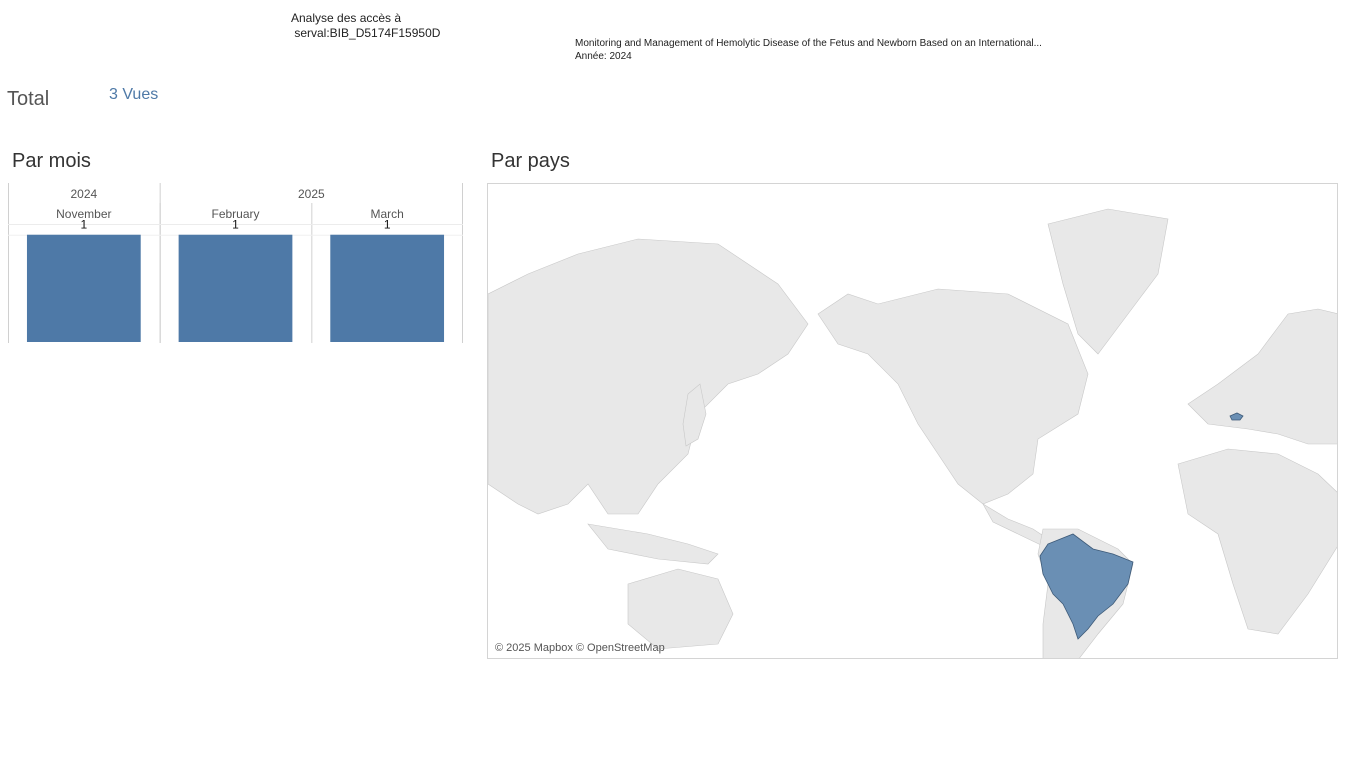 This screenshot has height=768, width=1366. Describe the element at coordinates (28, 99) in the screenshot. I see `total-label: Total` at that location.